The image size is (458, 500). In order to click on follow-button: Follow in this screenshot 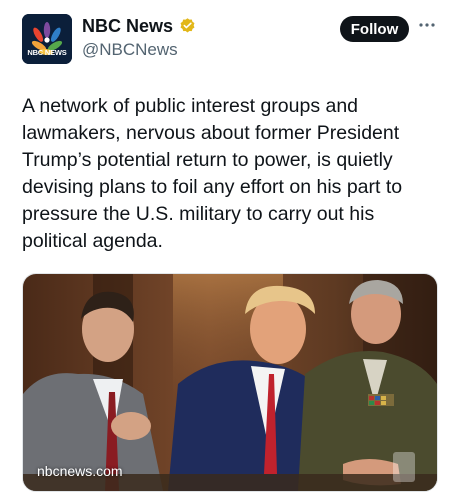, I will do `click(374, 29)`.